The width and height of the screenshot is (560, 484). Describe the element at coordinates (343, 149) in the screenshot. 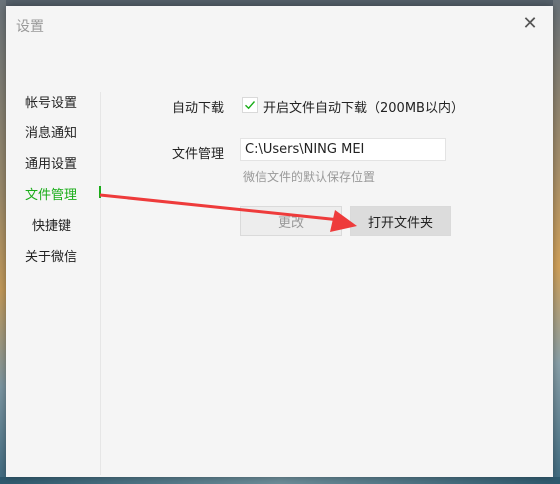

I see `save-path-field` at that location.